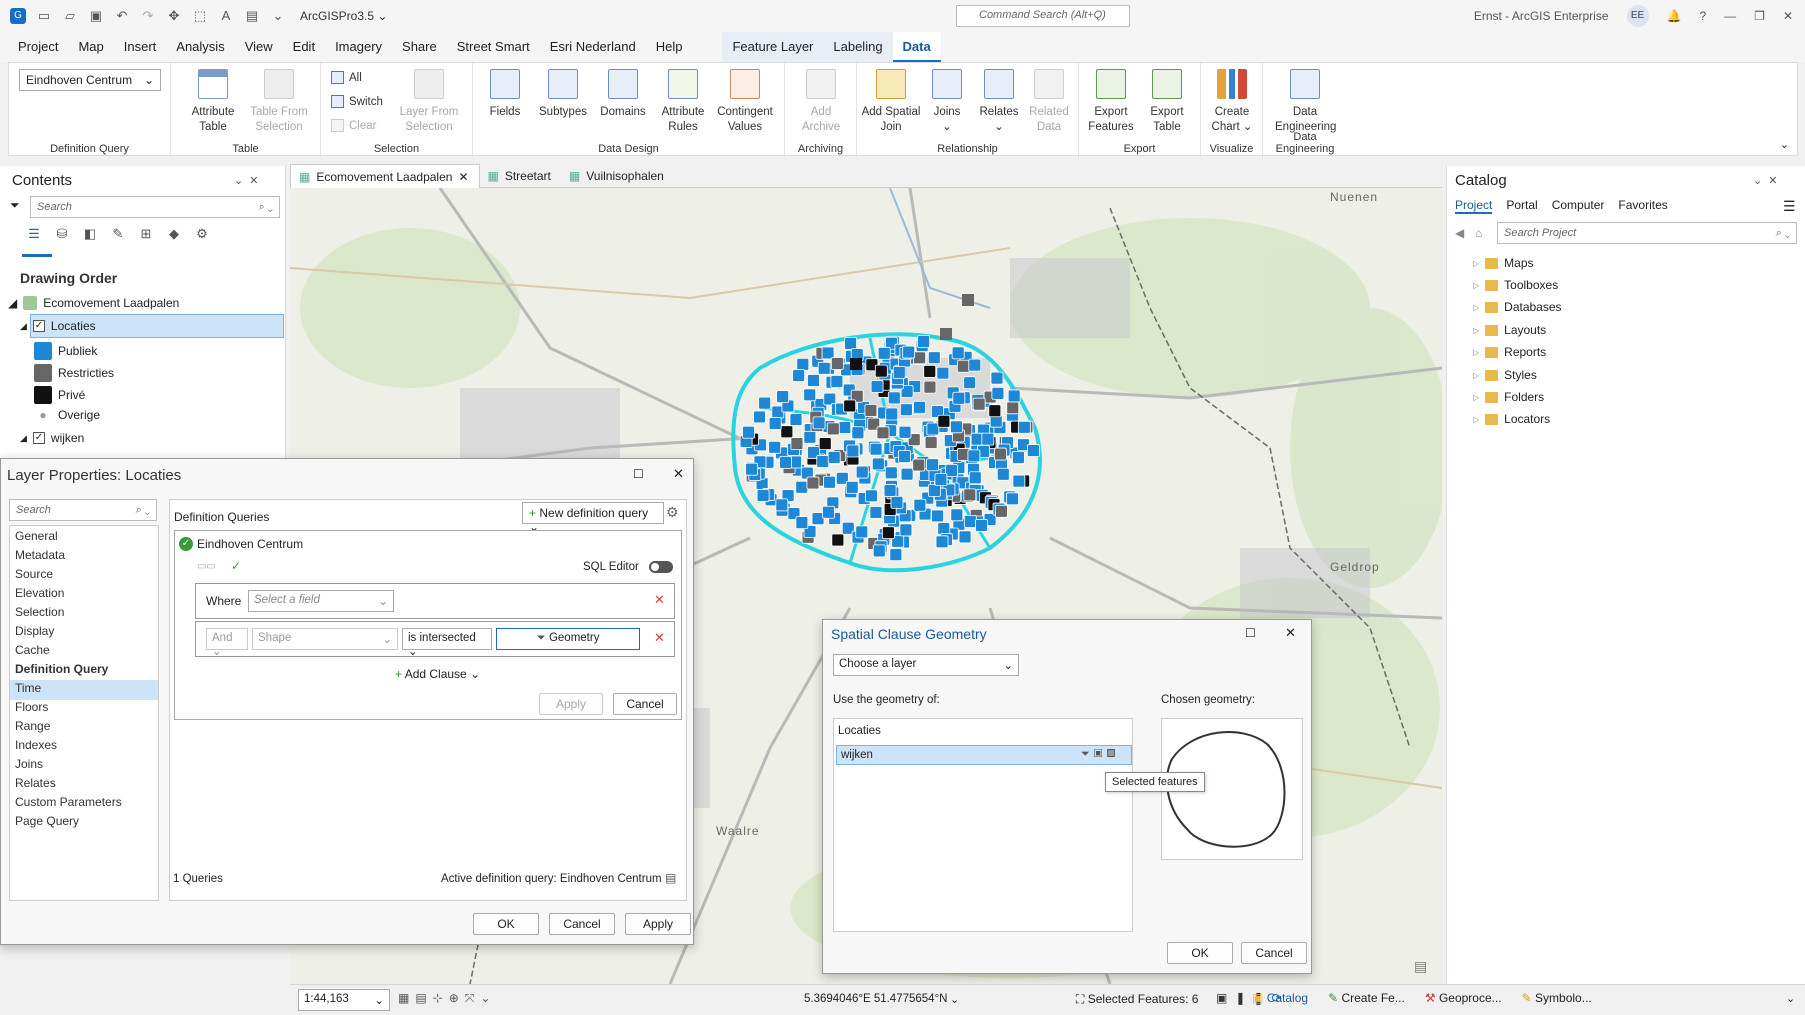 Image resolution: width=1805 pixels, height=1015 pixels. Describe the element at coordinates (90, 47) in the screenshot. I see `menu-map: Map` at that location.